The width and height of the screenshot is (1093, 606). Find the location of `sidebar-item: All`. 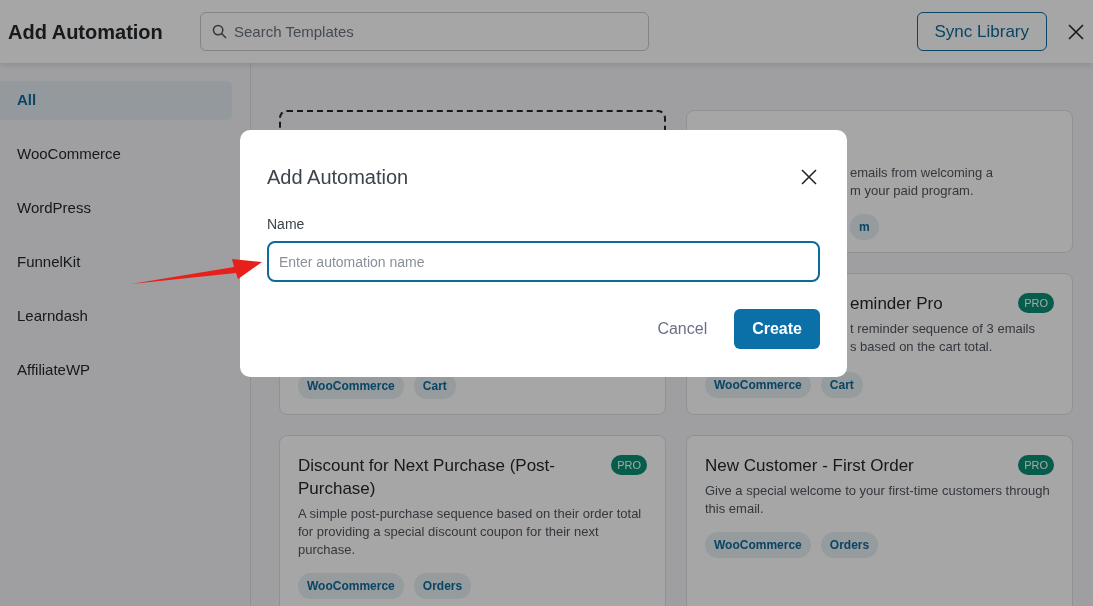

sidebar-item: All is located at coordinates (116, 100).